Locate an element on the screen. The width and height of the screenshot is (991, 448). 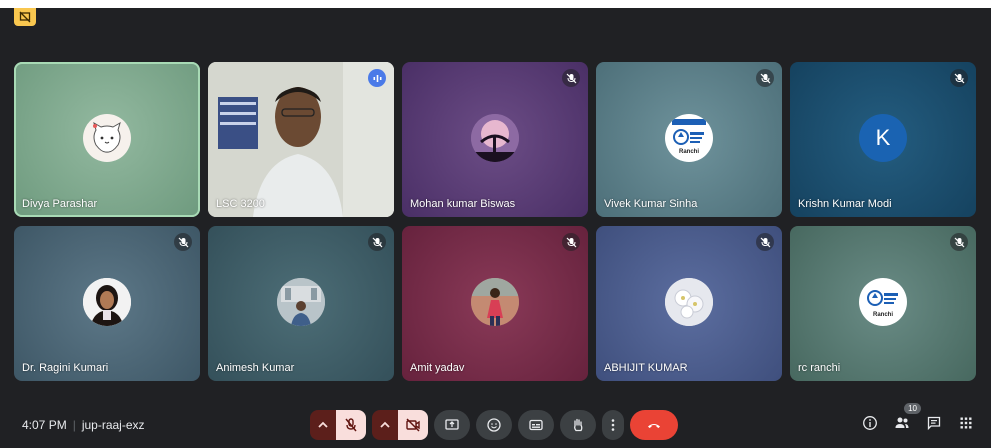
participant-tile: Animesh Kumar is located at coordinates (301, 303).